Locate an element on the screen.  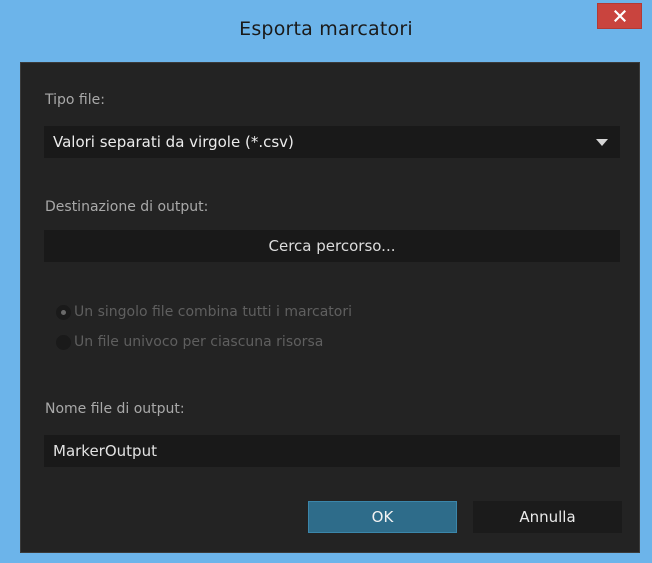
radio-unique-file-label: Un file univoco per ciascuna risorsa is located at coordinates (199, 342).